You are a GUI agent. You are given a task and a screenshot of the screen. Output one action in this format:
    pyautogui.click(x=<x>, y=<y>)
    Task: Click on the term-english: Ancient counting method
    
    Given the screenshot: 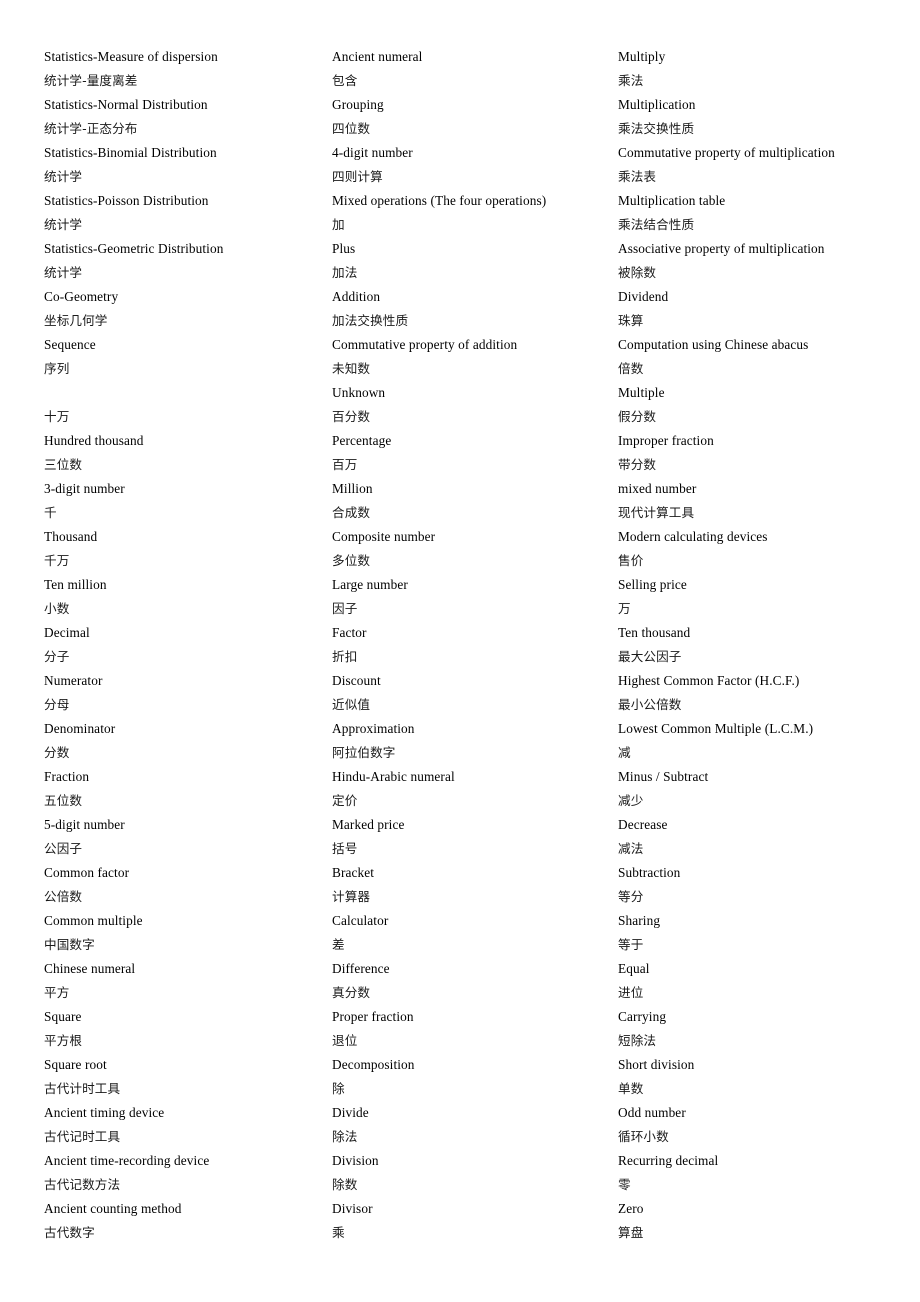 What is the action you would take?
    pyautogui.click(x=113, y=1208)
    